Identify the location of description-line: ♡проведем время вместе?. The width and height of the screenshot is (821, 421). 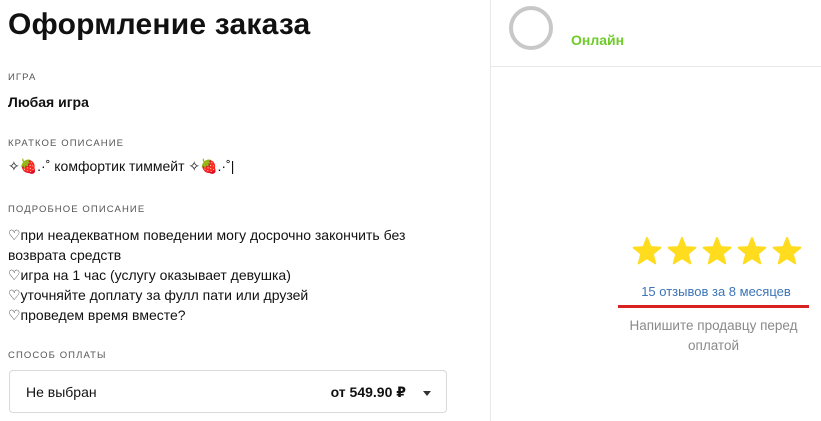
(97, 315).